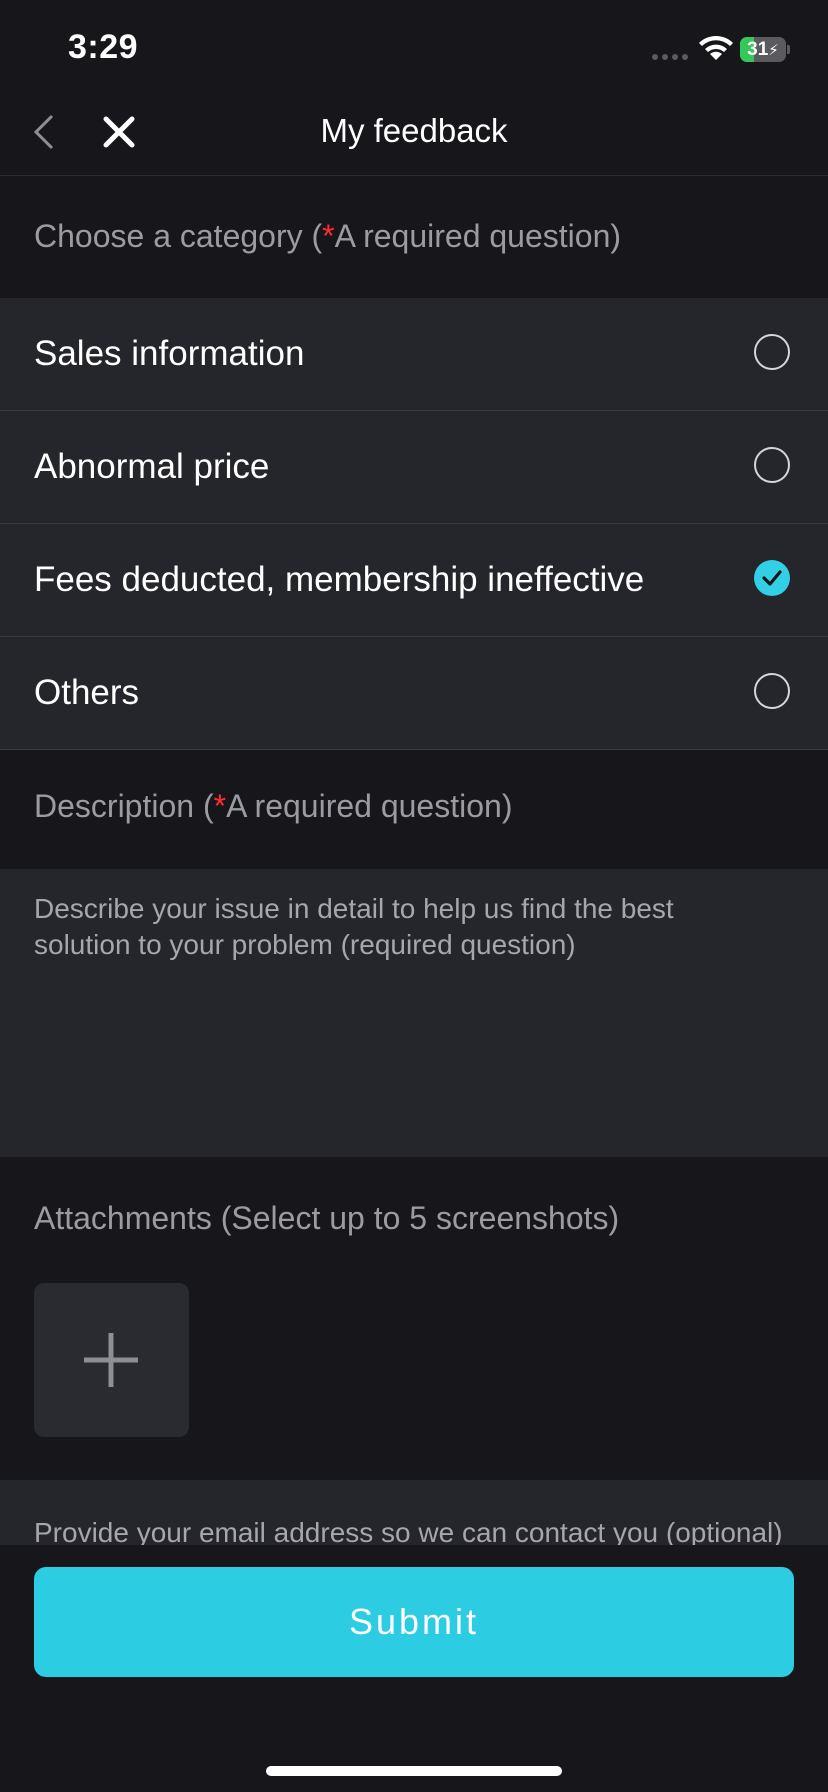 This screenshot has height=1792, width=828. Describe the element at coordinates (414, 467) in the screenshot. I see `category-option-abnormal-price: Abnormal price` at that location.